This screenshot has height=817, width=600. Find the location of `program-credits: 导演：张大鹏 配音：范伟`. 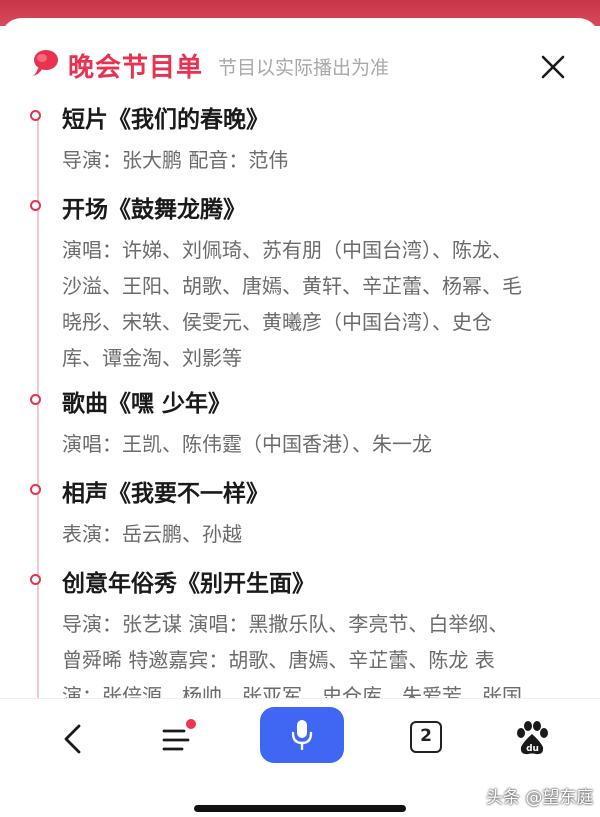

program-credits: 导演：张大鹏 配音：范伟 is located at coordinates (175, 160).